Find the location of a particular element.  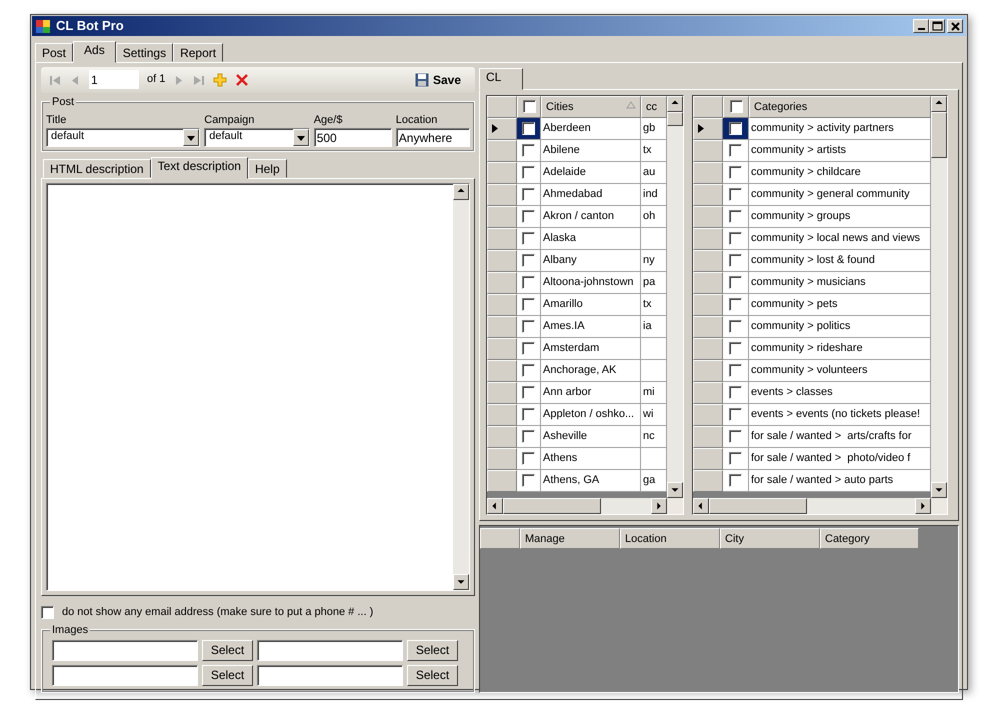

table-cell: community > childcare is located at coordinates (840, 173).